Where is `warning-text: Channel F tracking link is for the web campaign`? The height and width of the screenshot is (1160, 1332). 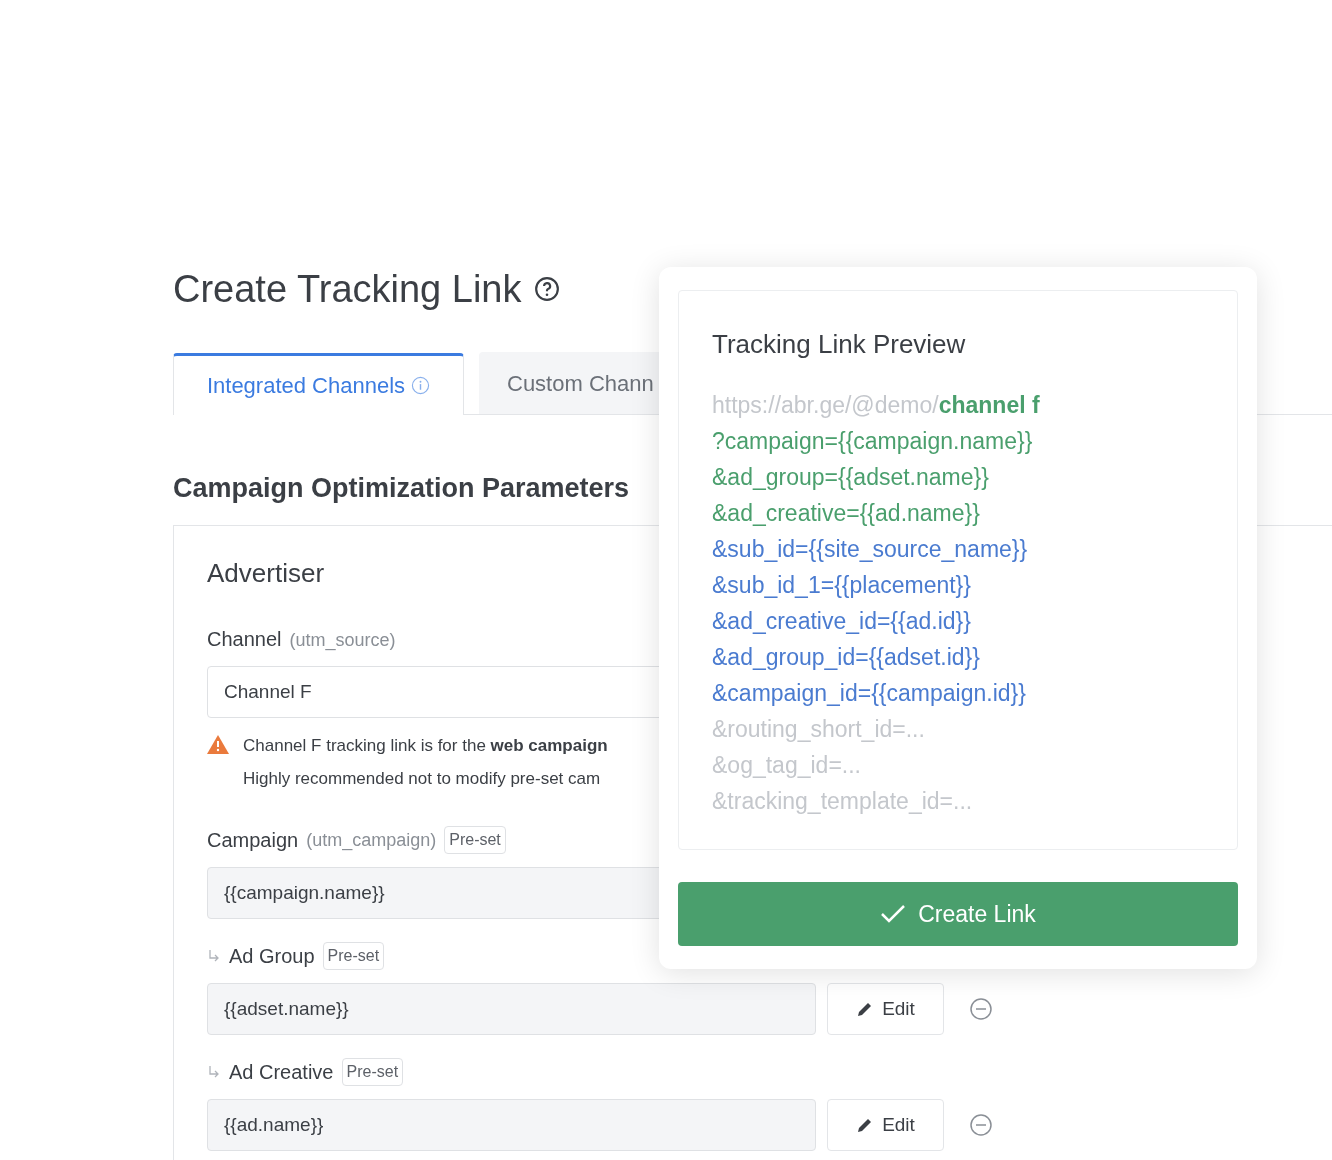 warning-text: Channel F tracking link is for the web campaign is located at coordinates (425, 746).